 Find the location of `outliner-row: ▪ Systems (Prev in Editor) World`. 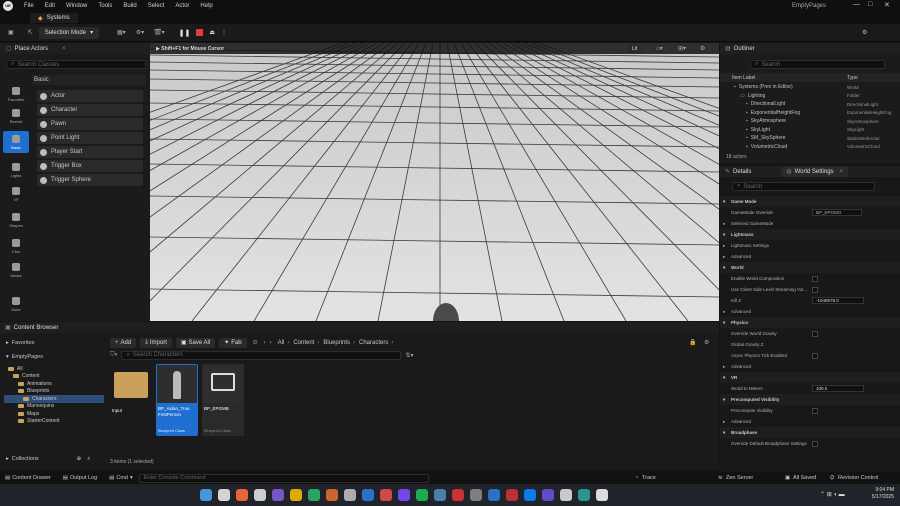

outliner-row: ▪ Systems (Prev in Editor) World is located at coordinates (810, 87).